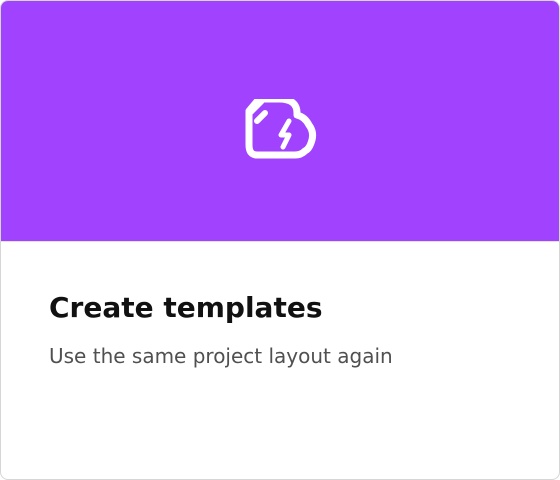 The height and width of the screenshot is (480, 560). What do you see at coordinates (281, 129) in the screenshot?
I see `template-lightning-icon` at bounding box center [281, 129].